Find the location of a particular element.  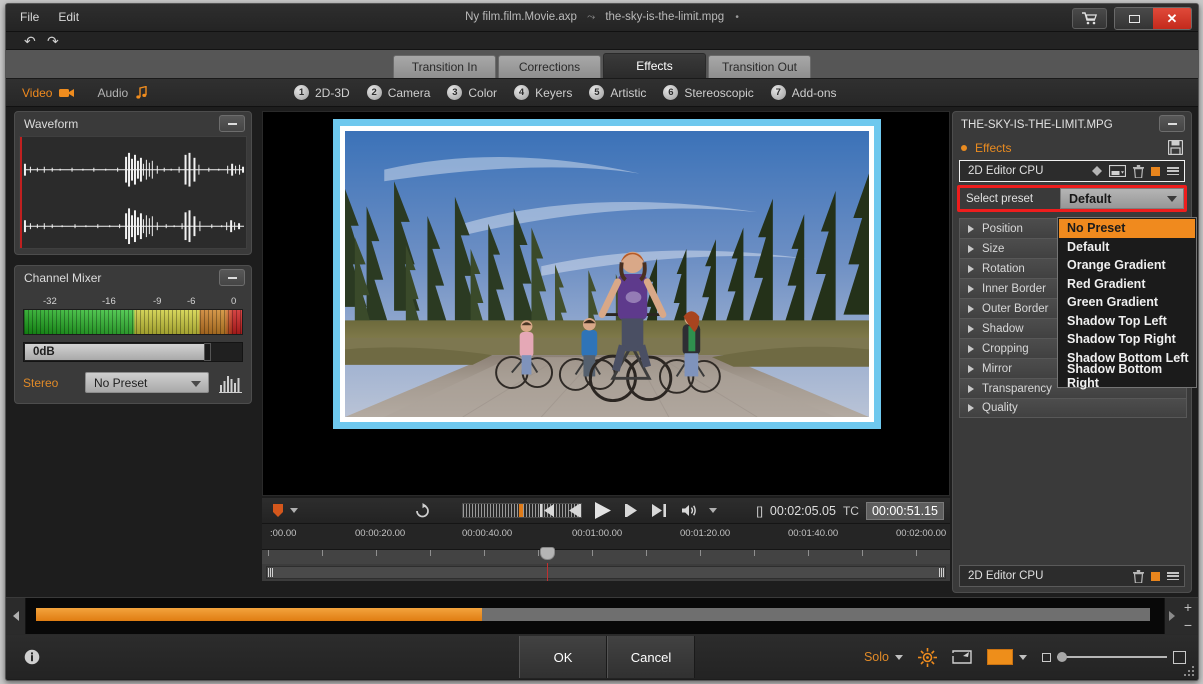

shopping-cart-button is located at coordinates (1089, 18).